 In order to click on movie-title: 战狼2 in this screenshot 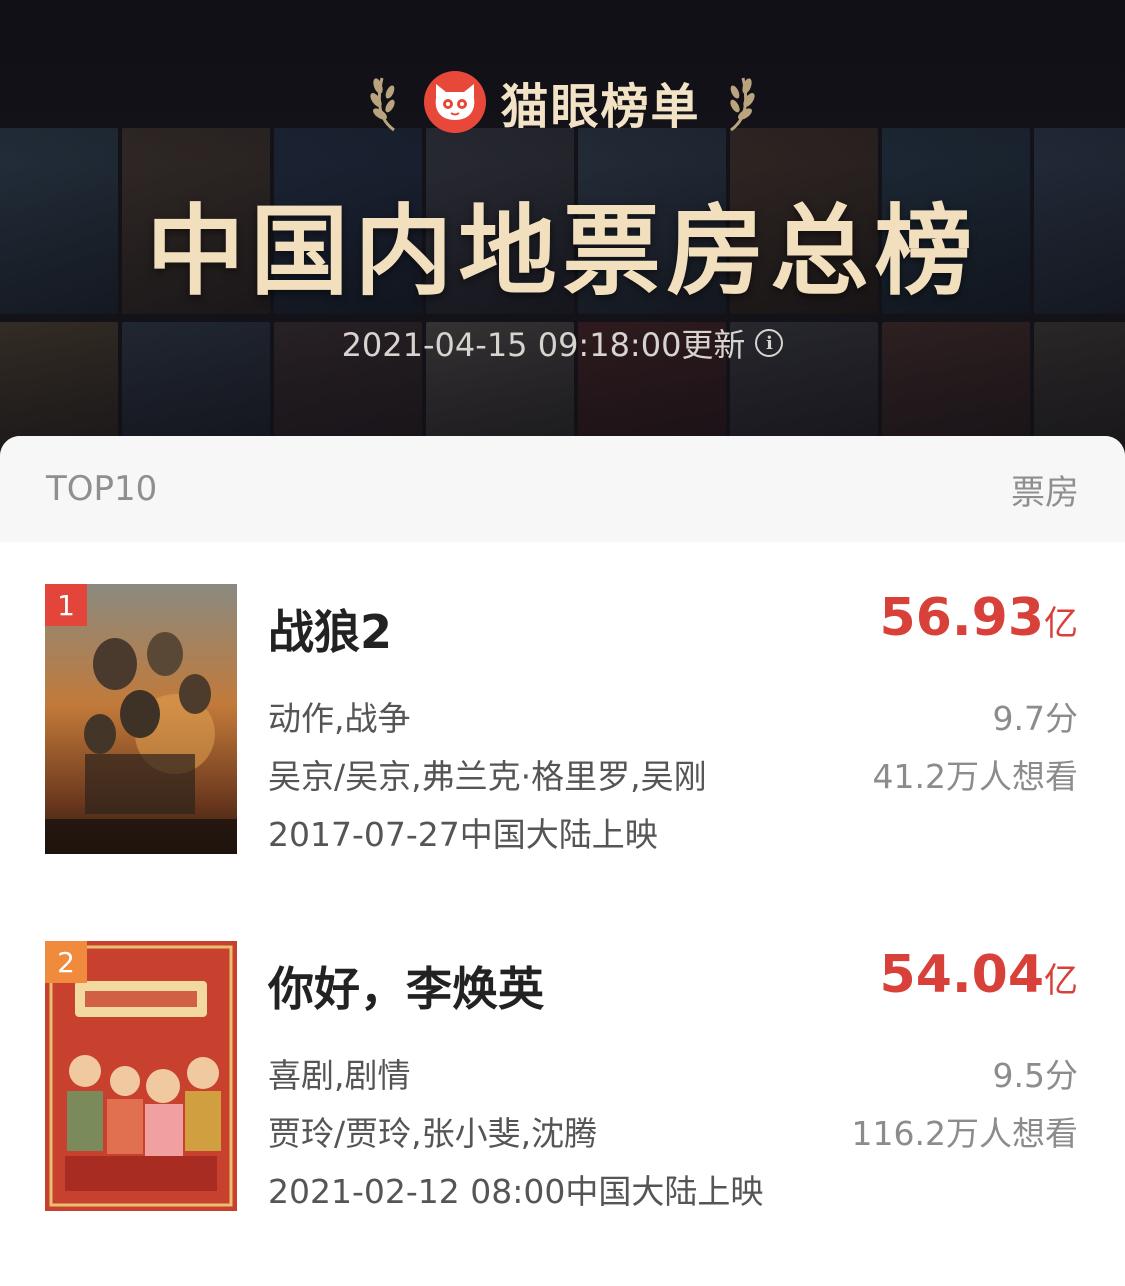, I will do `click(330, 629)`.